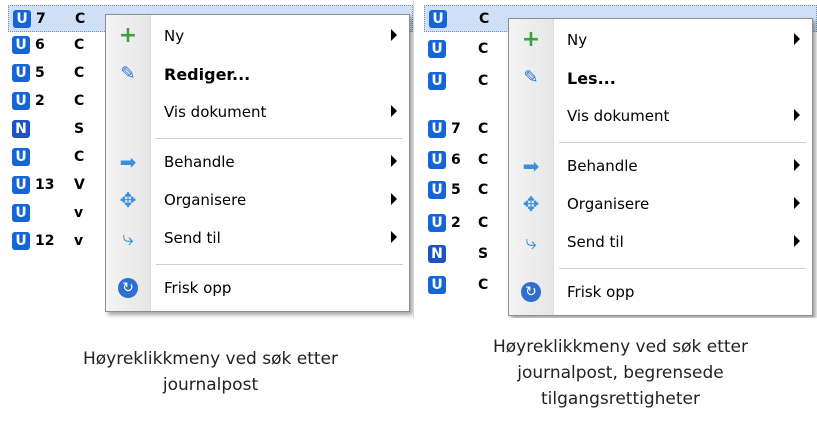 This screenshot has width=817, height=425. What do you see at coordinates (210, 372) in the screenshot?
I see `caption-left: Høyreklikkmeny ved søk etter journalpost` at bounding box center [210, 372].